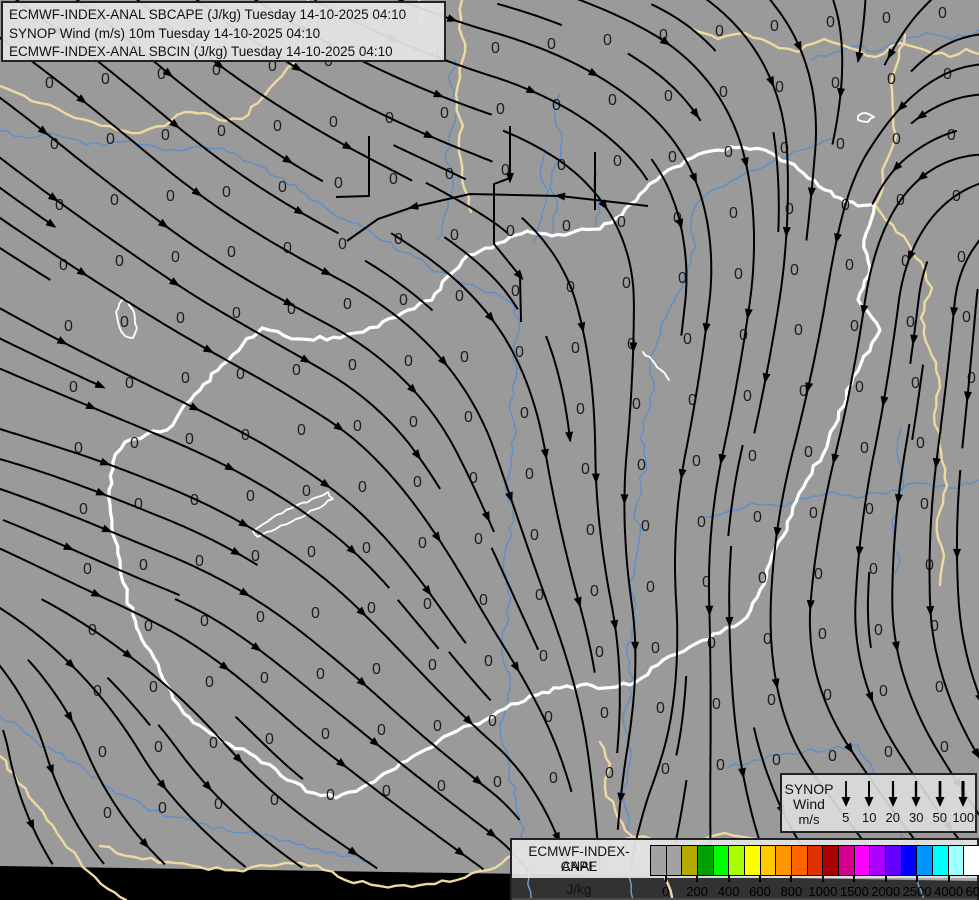  I want to click on cape-color-scale, so click(814, 860).